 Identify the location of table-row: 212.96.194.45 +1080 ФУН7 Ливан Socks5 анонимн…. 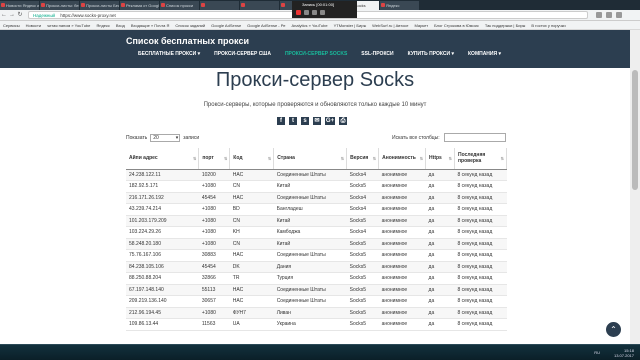
(316, 313).